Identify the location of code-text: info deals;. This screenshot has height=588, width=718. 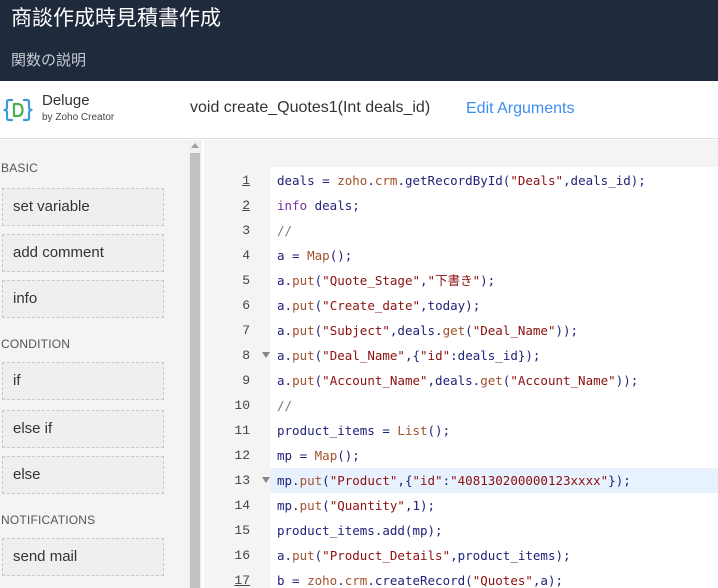
(494, 205).